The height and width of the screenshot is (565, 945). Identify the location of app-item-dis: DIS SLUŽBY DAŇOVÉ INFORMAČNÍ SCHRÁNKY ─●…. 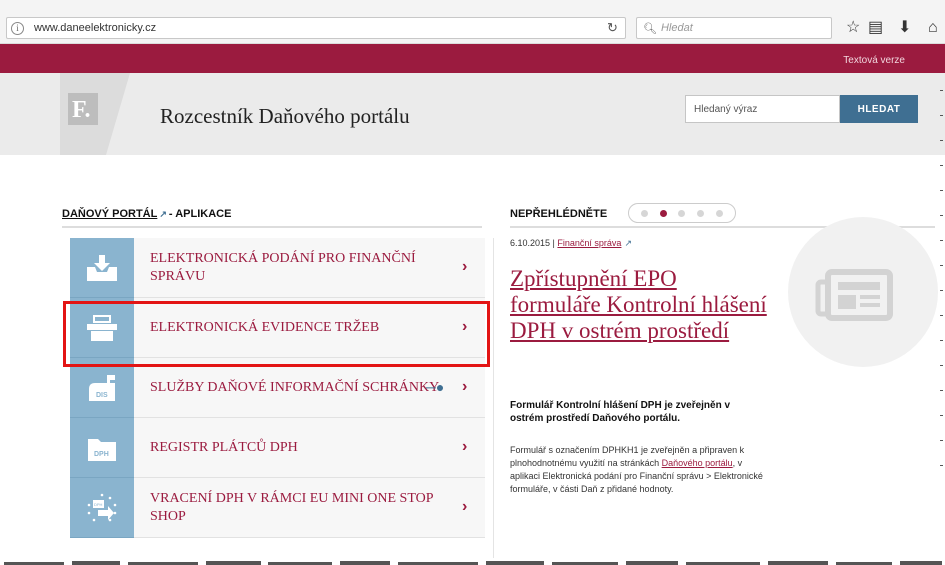
(277, 388).